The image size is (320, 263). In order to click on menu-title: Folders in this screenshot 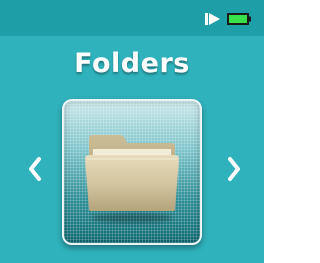, I will do `click(132, 63)`.